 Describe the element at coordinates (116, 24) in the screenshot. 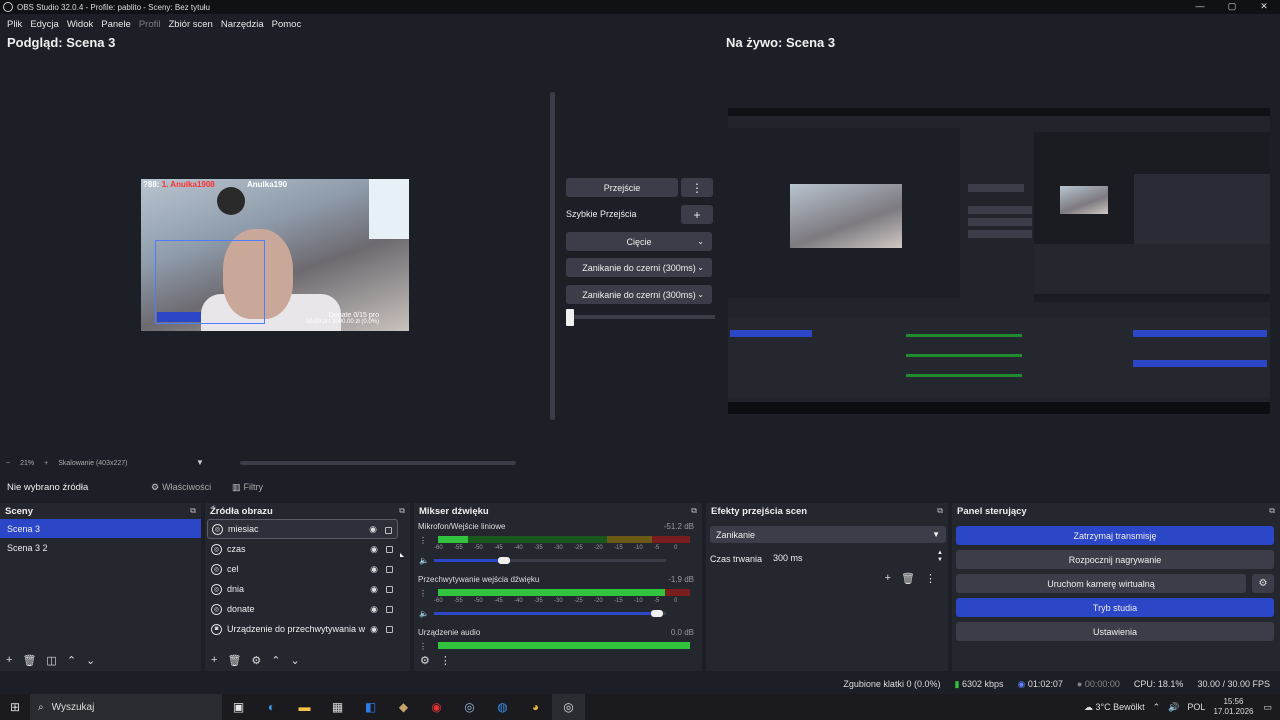

I see `menu-docks: Panele` at that location.